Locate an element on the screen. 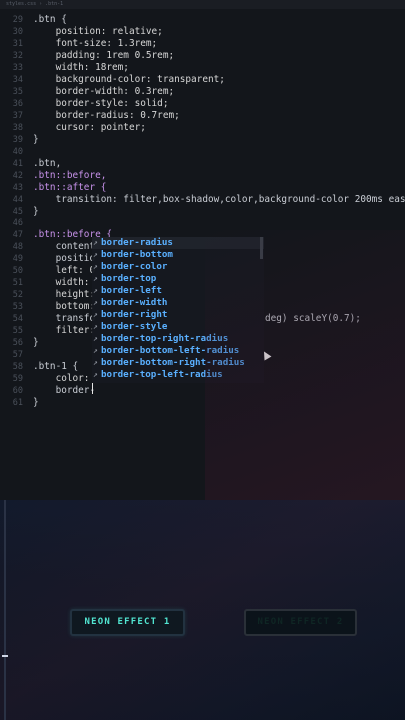  line-number: 54 is located at coordinates (17, 319).